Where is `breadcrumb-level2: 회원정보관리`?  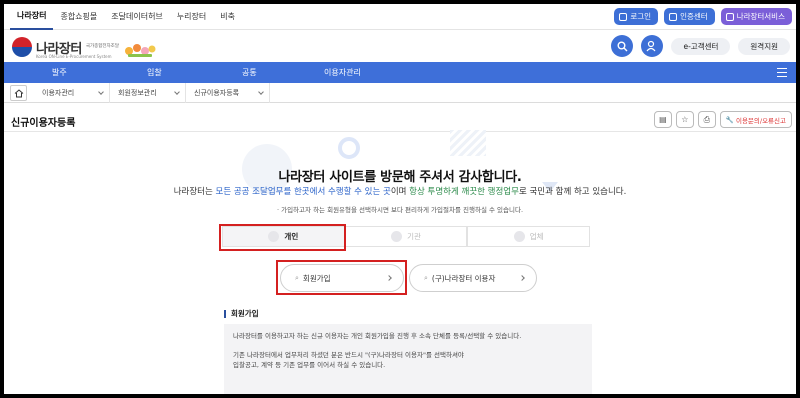 breadcrumb-level2: 회원정보관리 is located at coordinates (148, 93).